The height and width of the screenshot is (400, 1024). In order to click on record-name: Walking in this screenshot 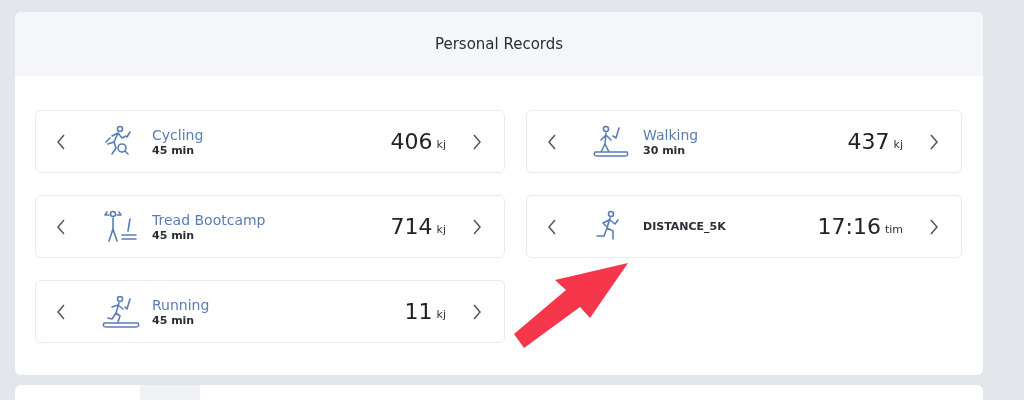, I will do `click(671, 134)`.